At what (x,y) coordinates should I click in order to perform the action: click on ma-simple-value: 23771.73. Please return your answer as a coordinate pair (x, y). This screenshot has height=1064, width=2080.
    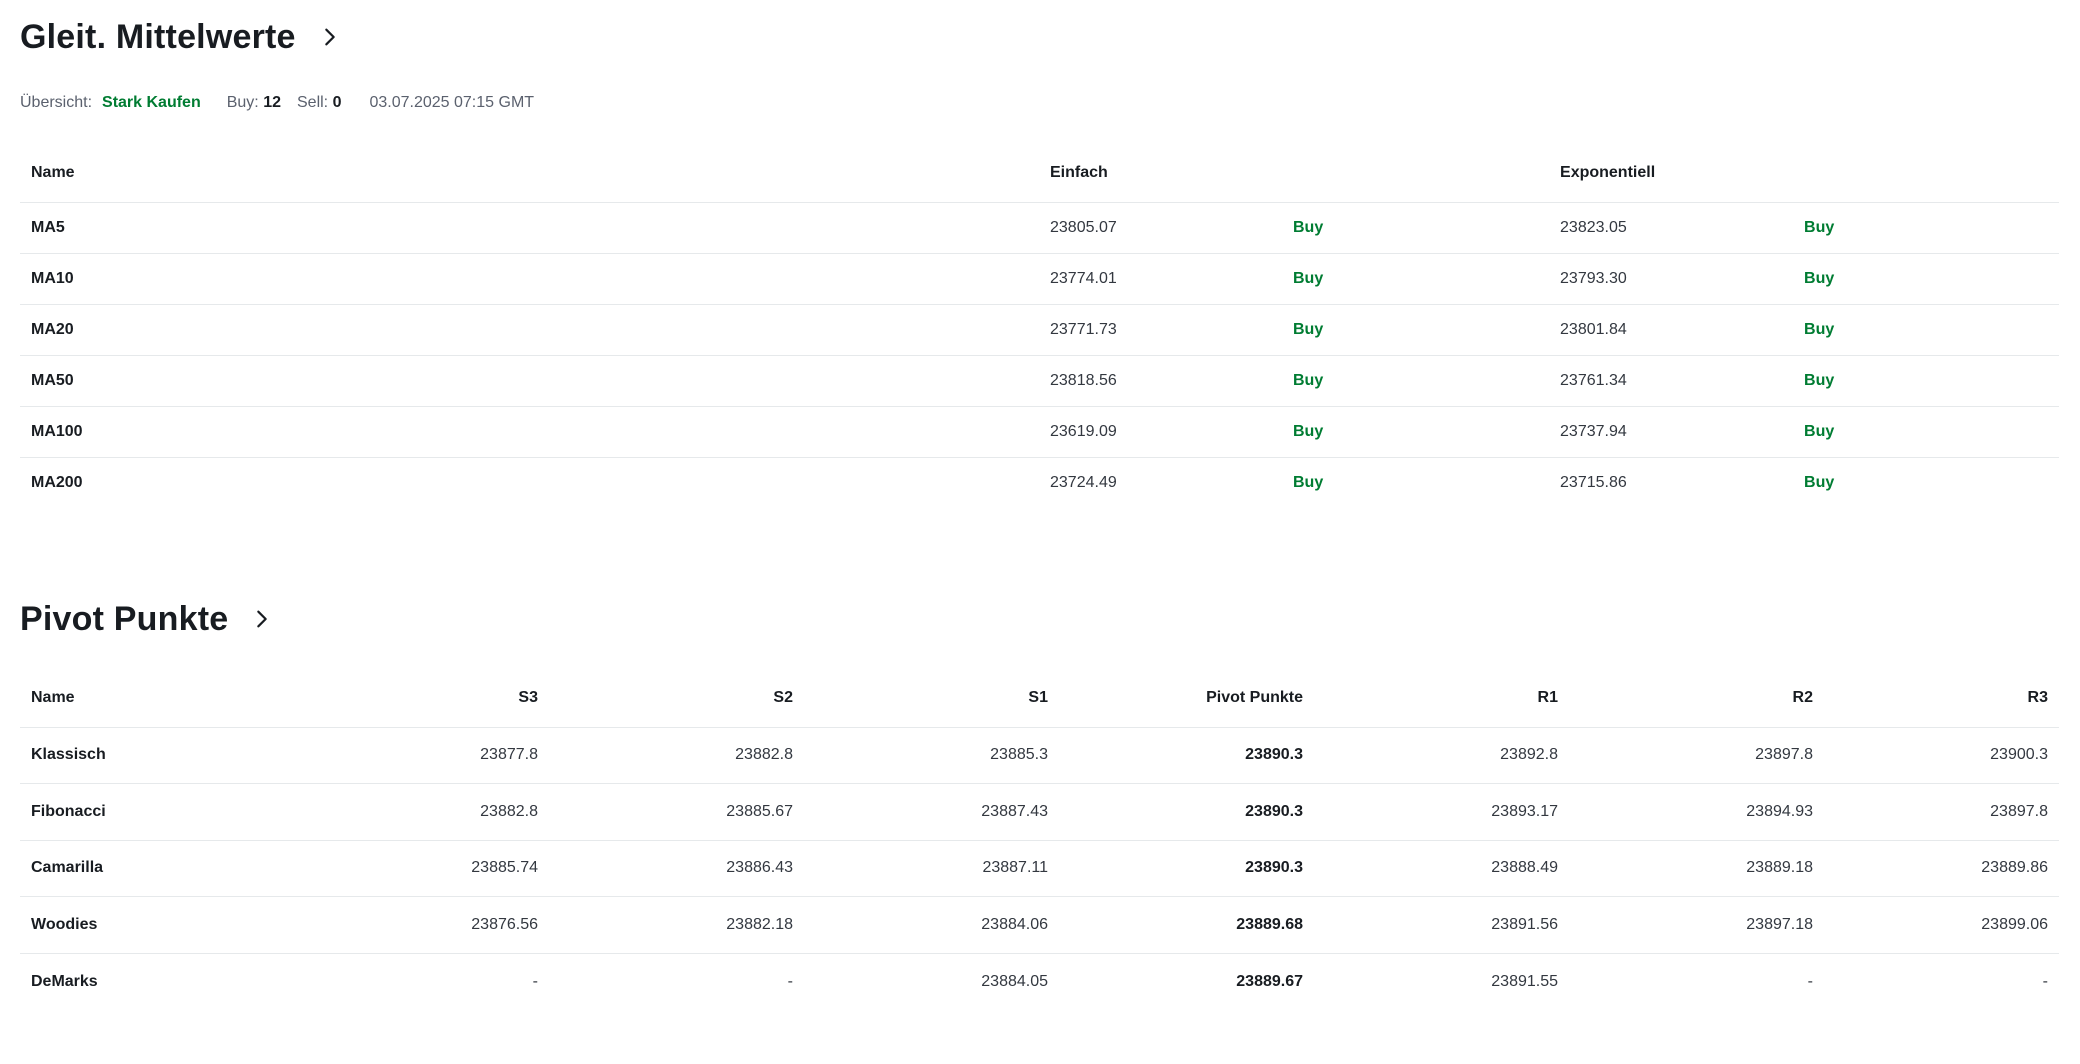
    Looking at the image, I should click on (1083, 329).